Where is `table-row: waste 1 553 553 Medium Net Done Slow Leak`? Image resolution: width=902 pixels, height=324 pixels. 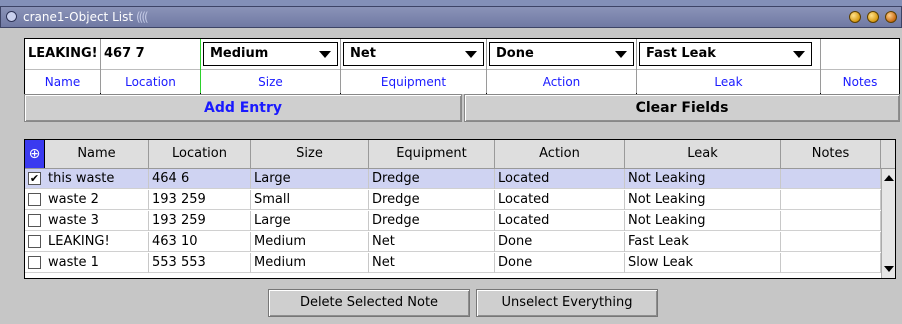 table-row: waste 1 553 553 Medium Net Done Slow Leak is located at coordinates (453, 263).